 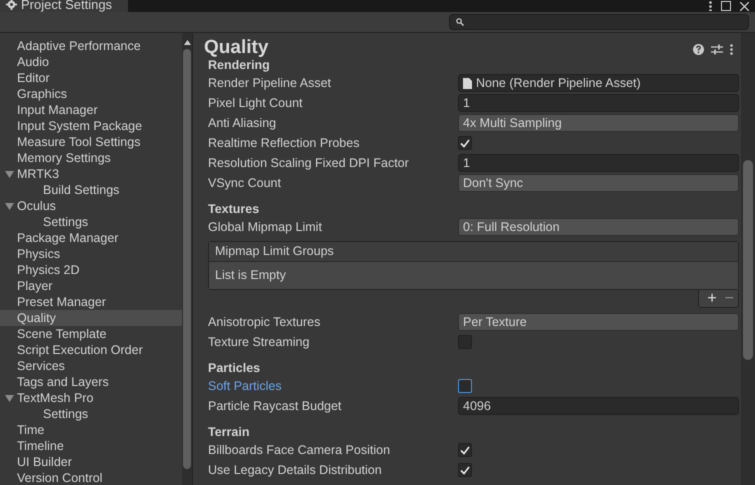 What do you see at coordinates (467, 83) in the screenshot?
I see `document-icon` at bounding box center [467, 83].